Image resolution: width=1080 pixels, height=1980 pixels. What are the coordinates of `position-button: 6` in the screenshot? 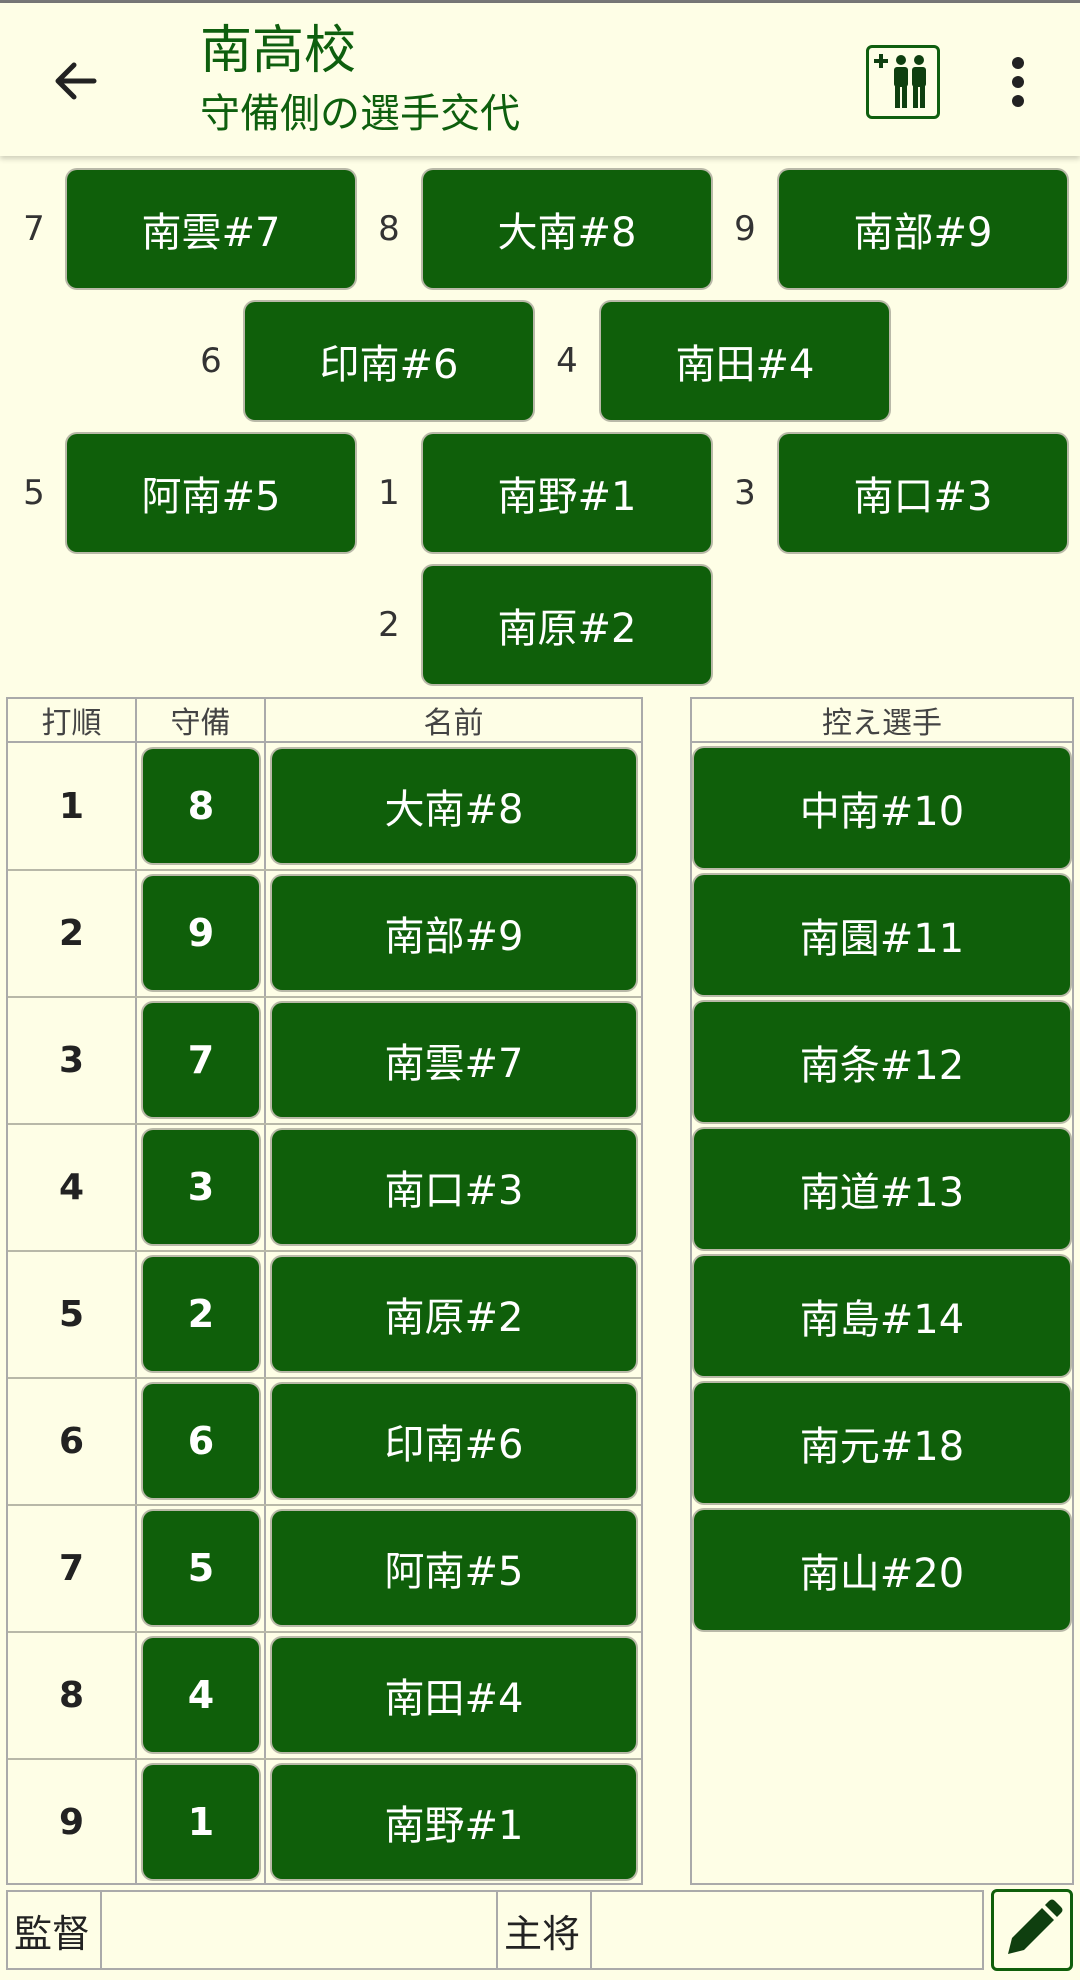 It's located at (201, 1441).